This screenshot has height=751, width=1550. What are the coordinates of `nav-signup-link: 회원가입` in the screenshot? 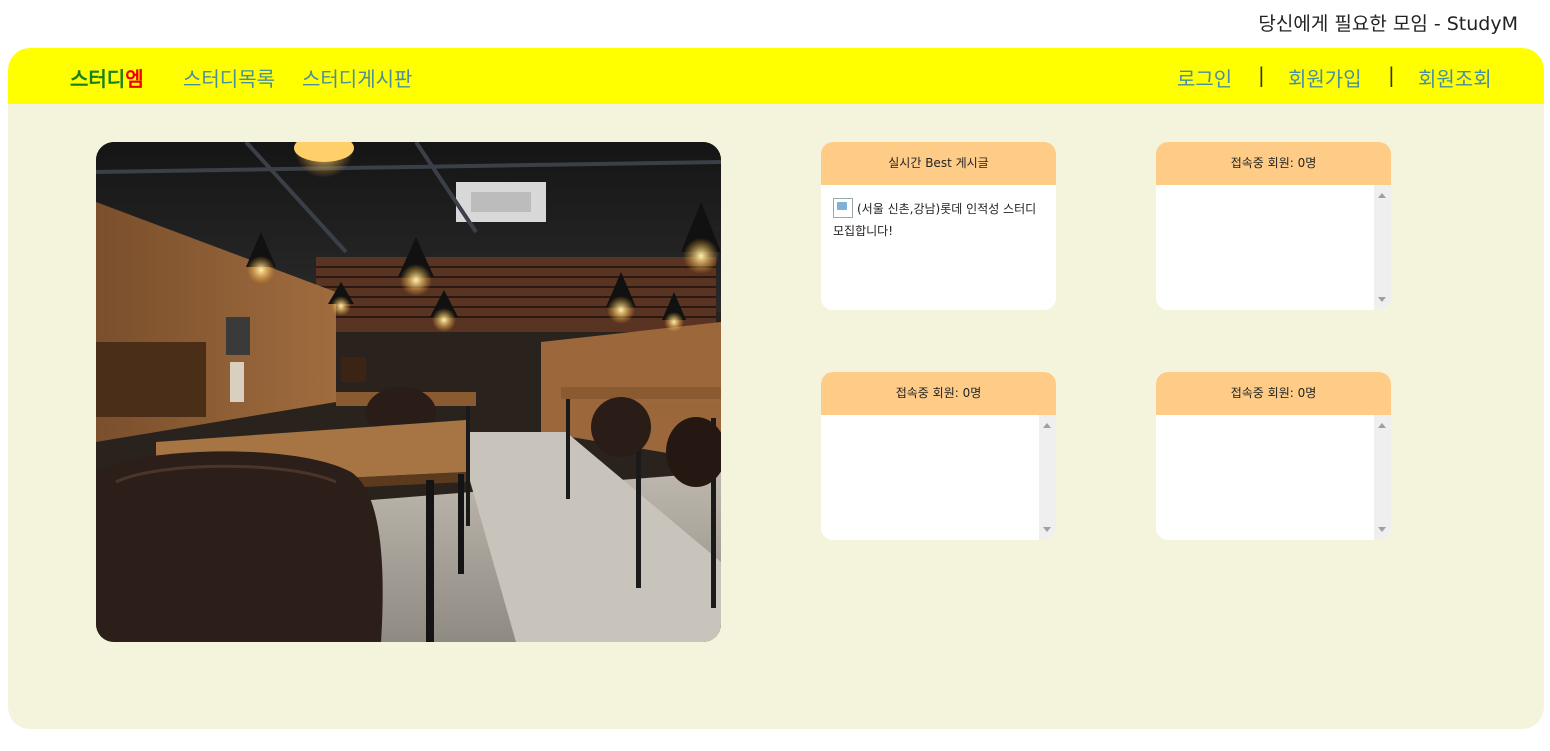 It's located at (1325, 77).